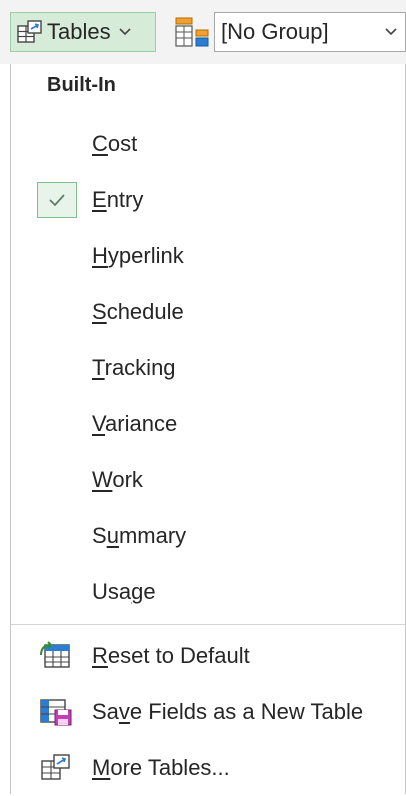  I want to click on menu-item-label: Usage, so click(124, 591).